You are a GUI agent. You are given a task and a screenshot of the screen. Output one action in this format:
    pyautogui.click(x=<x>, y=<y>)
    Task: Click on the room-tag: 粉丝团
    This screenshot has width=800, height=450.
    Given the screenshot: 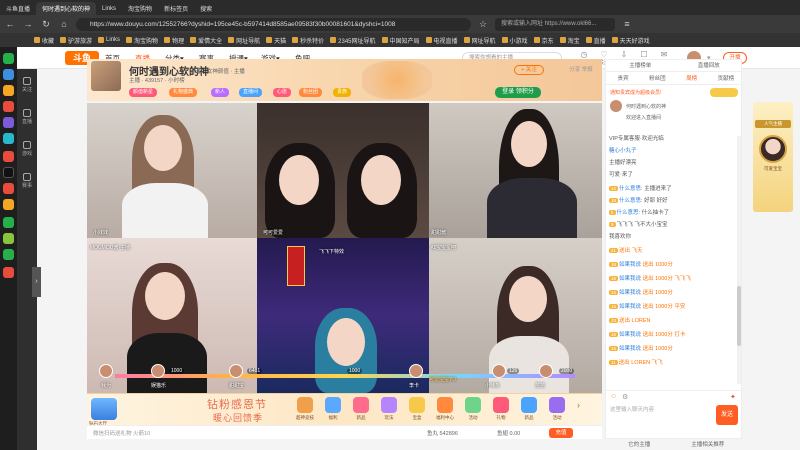 What is the action you would take?
    pyautogui.click(x=311, y=92)
    